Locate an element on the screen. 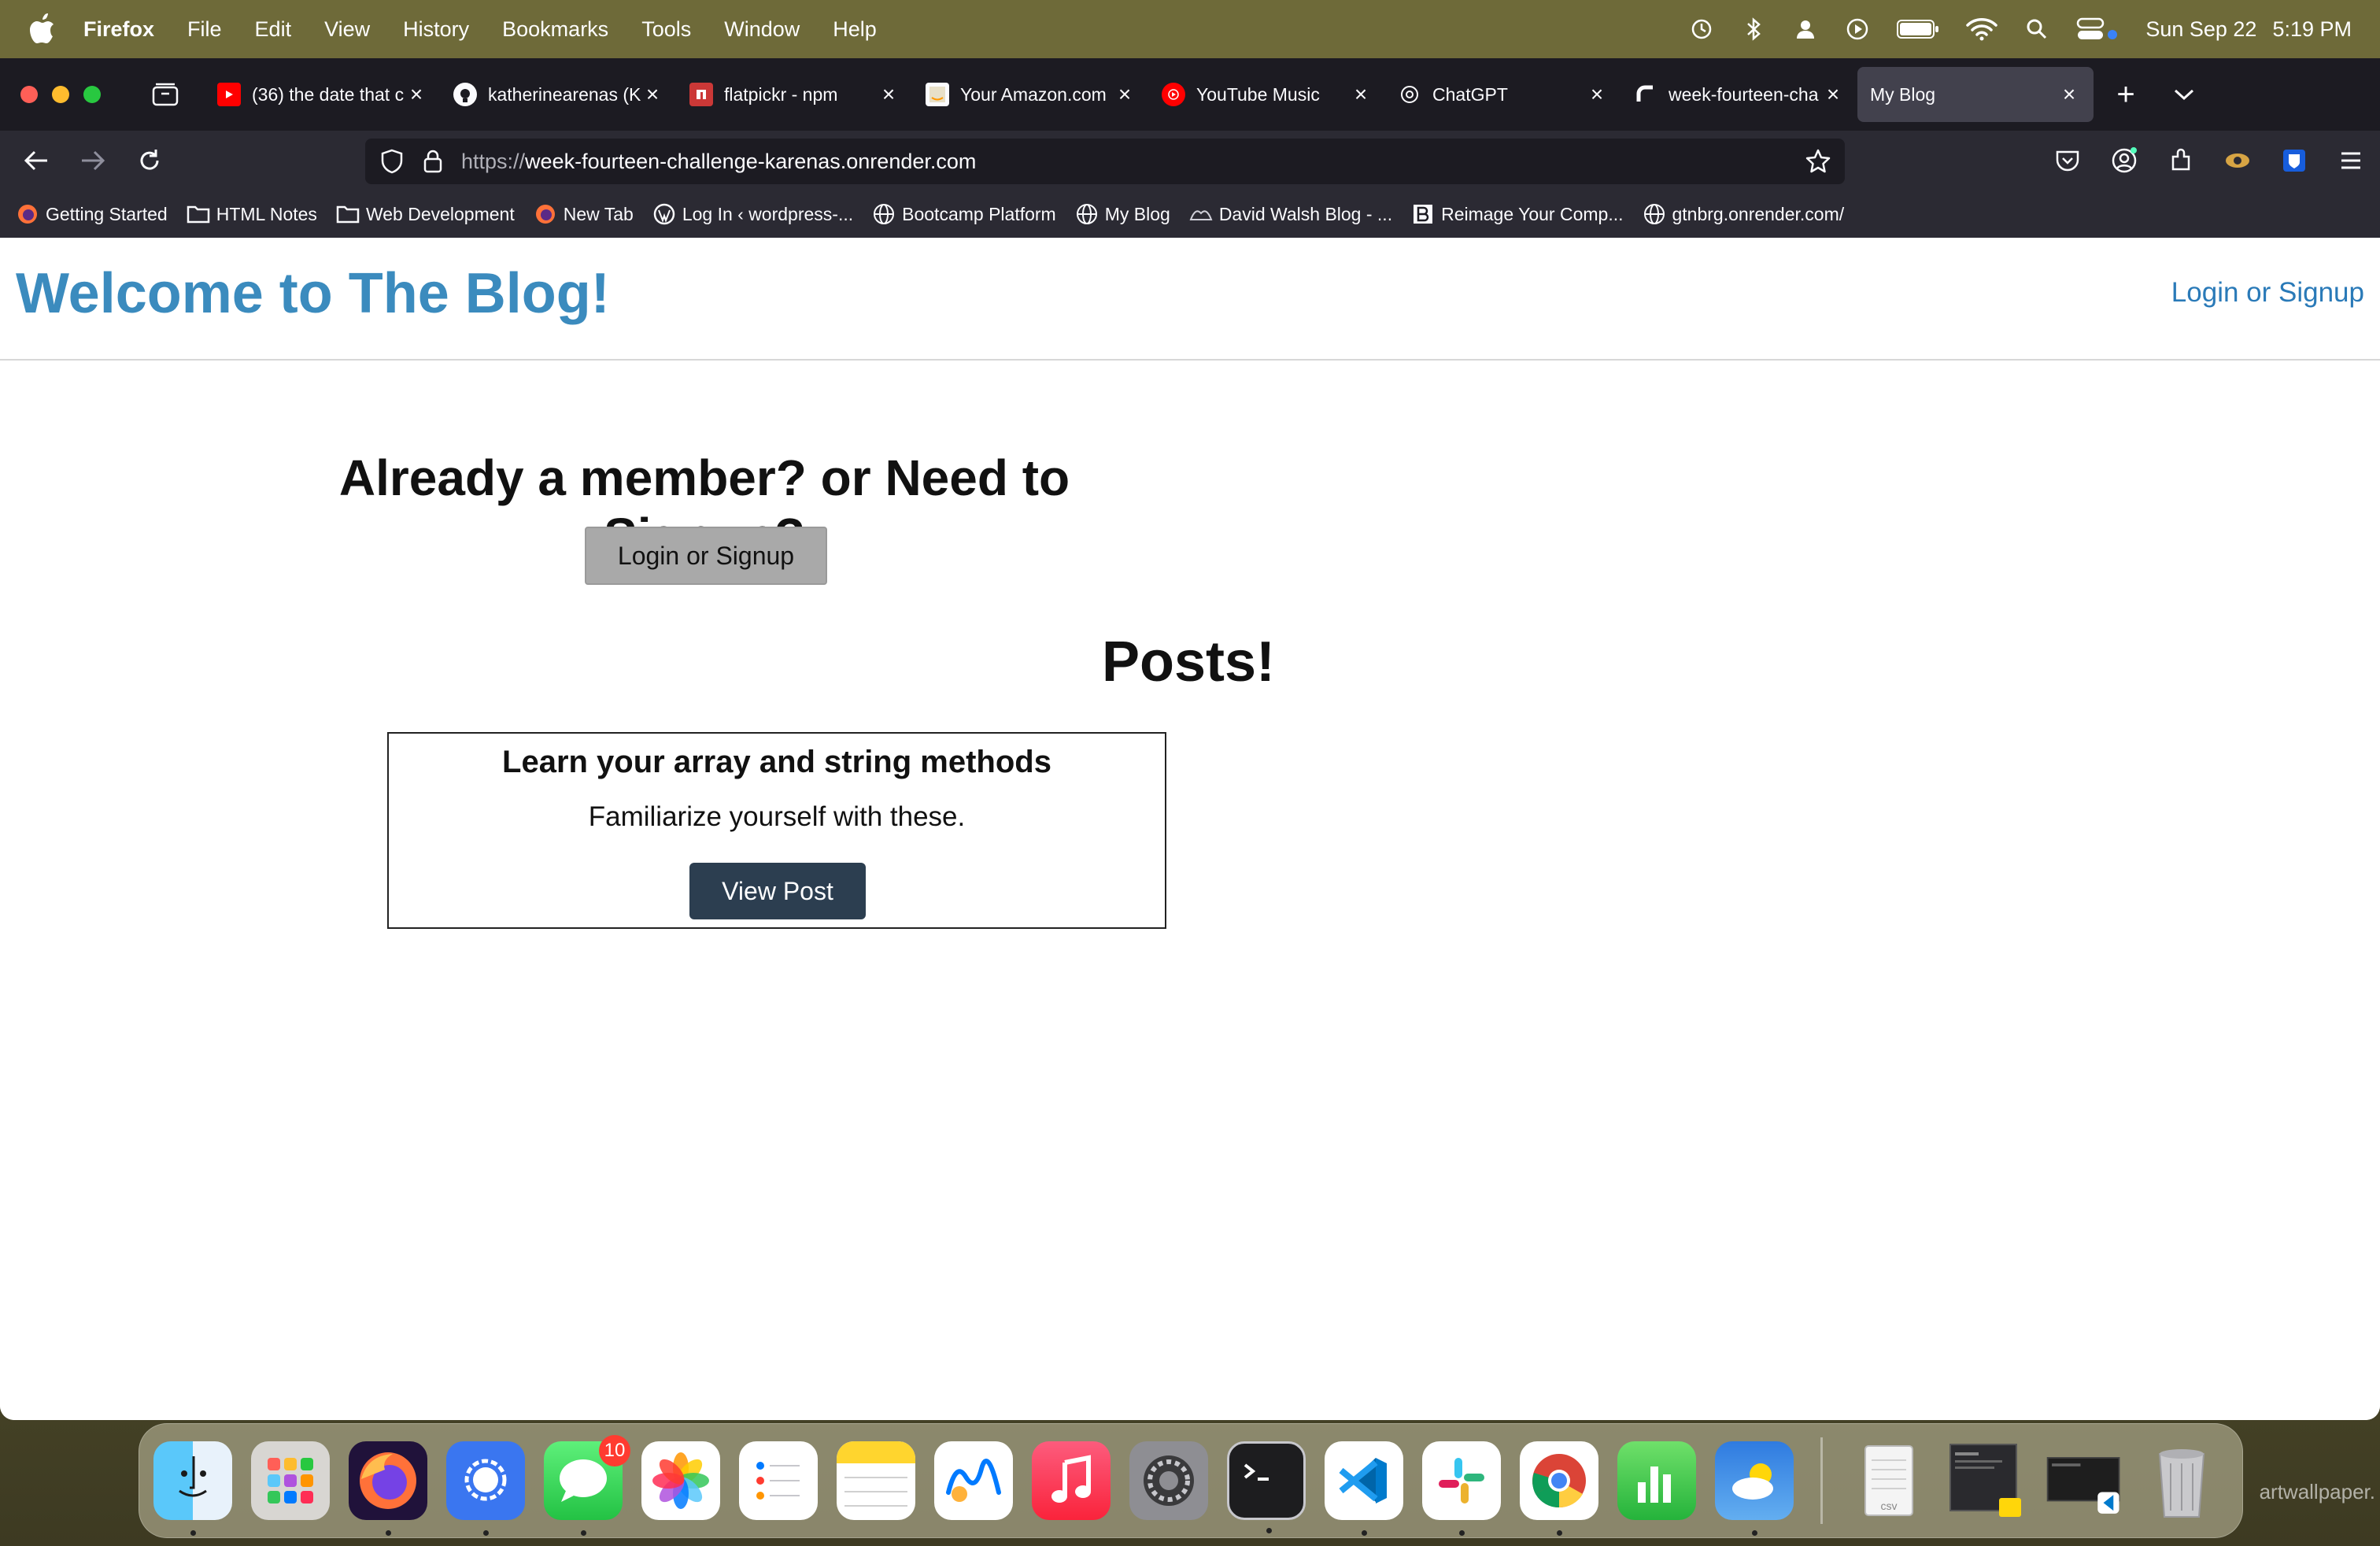 This screenshot has width=2380, height=1546. csv-stack-icon: csv is located at coordinates (1889, 1480).